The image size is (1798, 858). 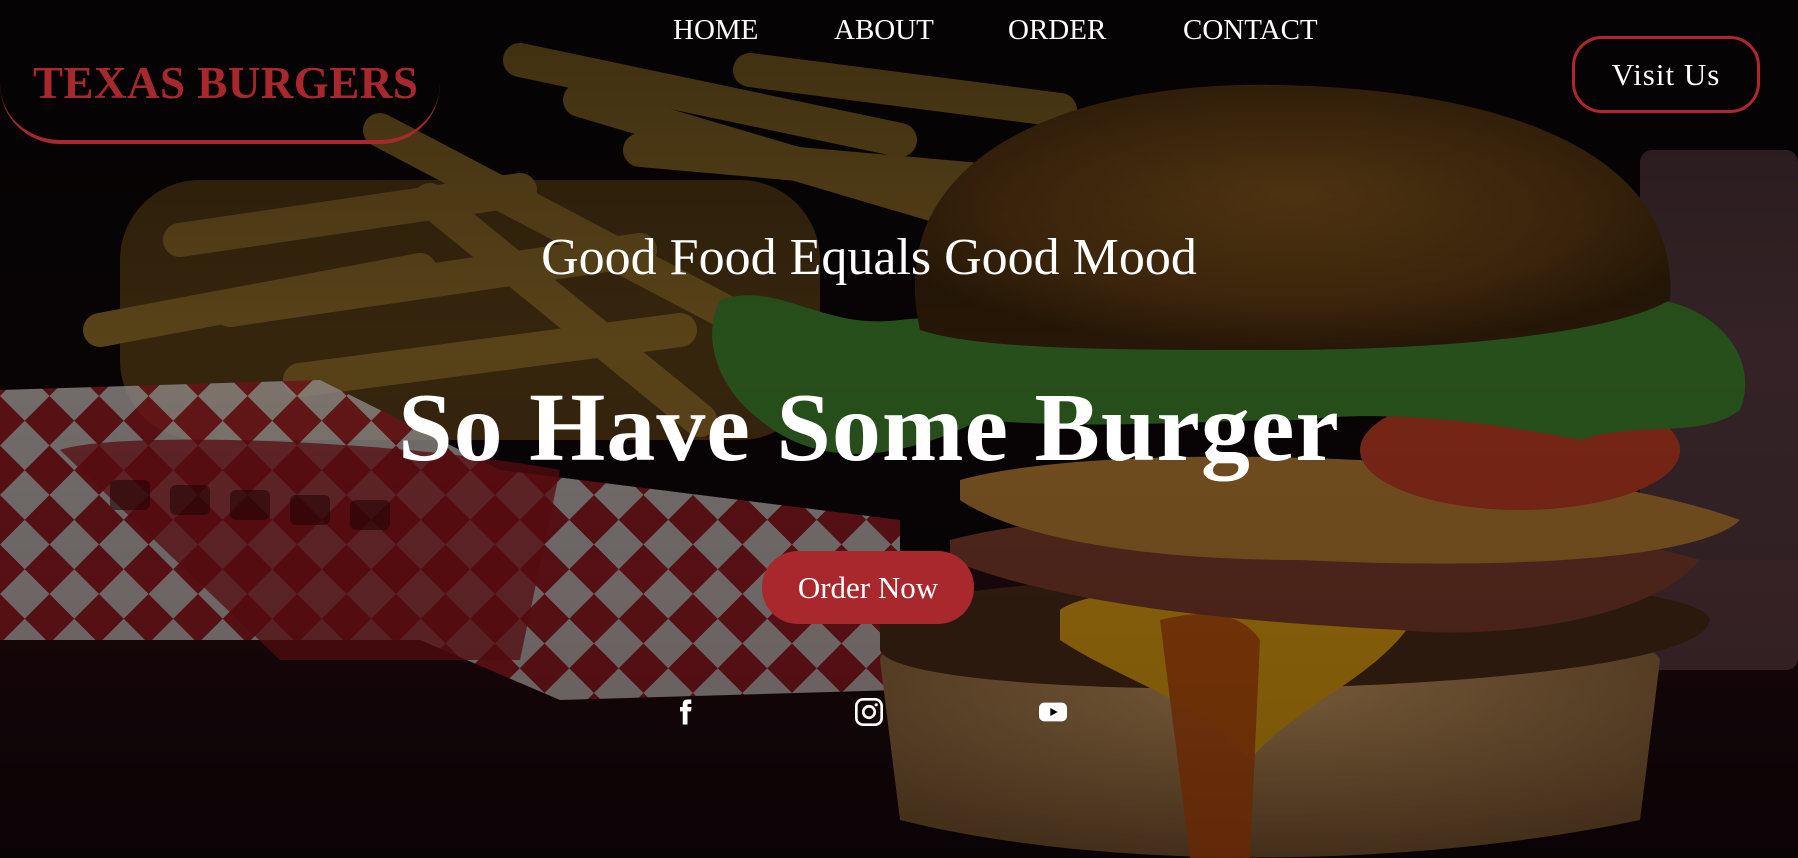 What do you see at coordinates (869, 428) in the screenshot?
I see `hero-headline: So Have Some Burger` at bounding box center [869, 428].